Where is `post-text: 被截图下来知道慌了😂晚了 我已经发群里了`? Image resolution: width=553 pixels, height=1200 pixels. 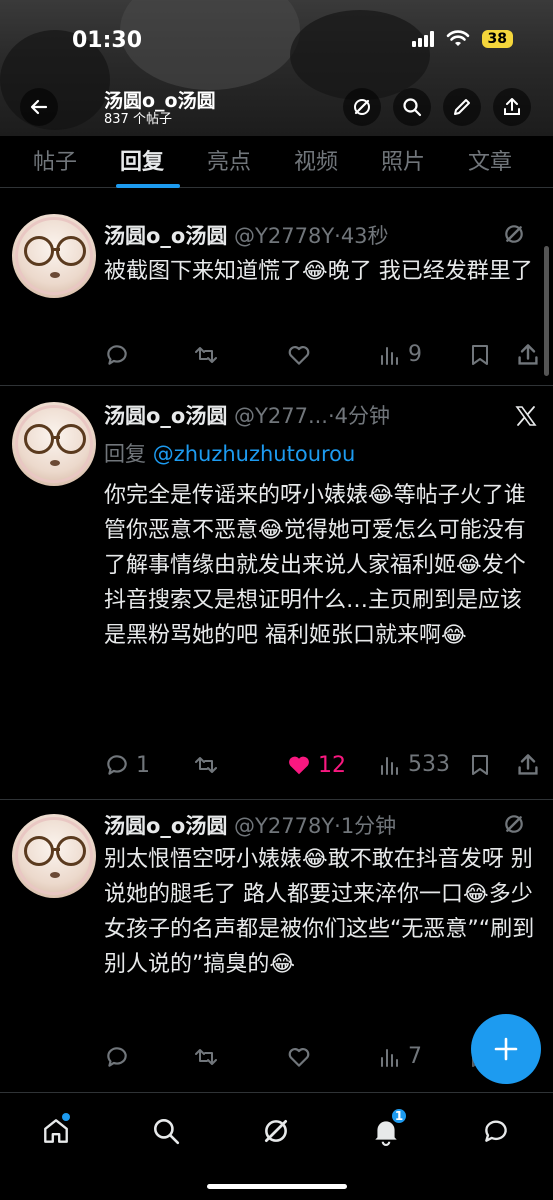 post-text: 被截图下来知道慌了😂晚了 我已经发群里了 is located at coordinates (318, 271).